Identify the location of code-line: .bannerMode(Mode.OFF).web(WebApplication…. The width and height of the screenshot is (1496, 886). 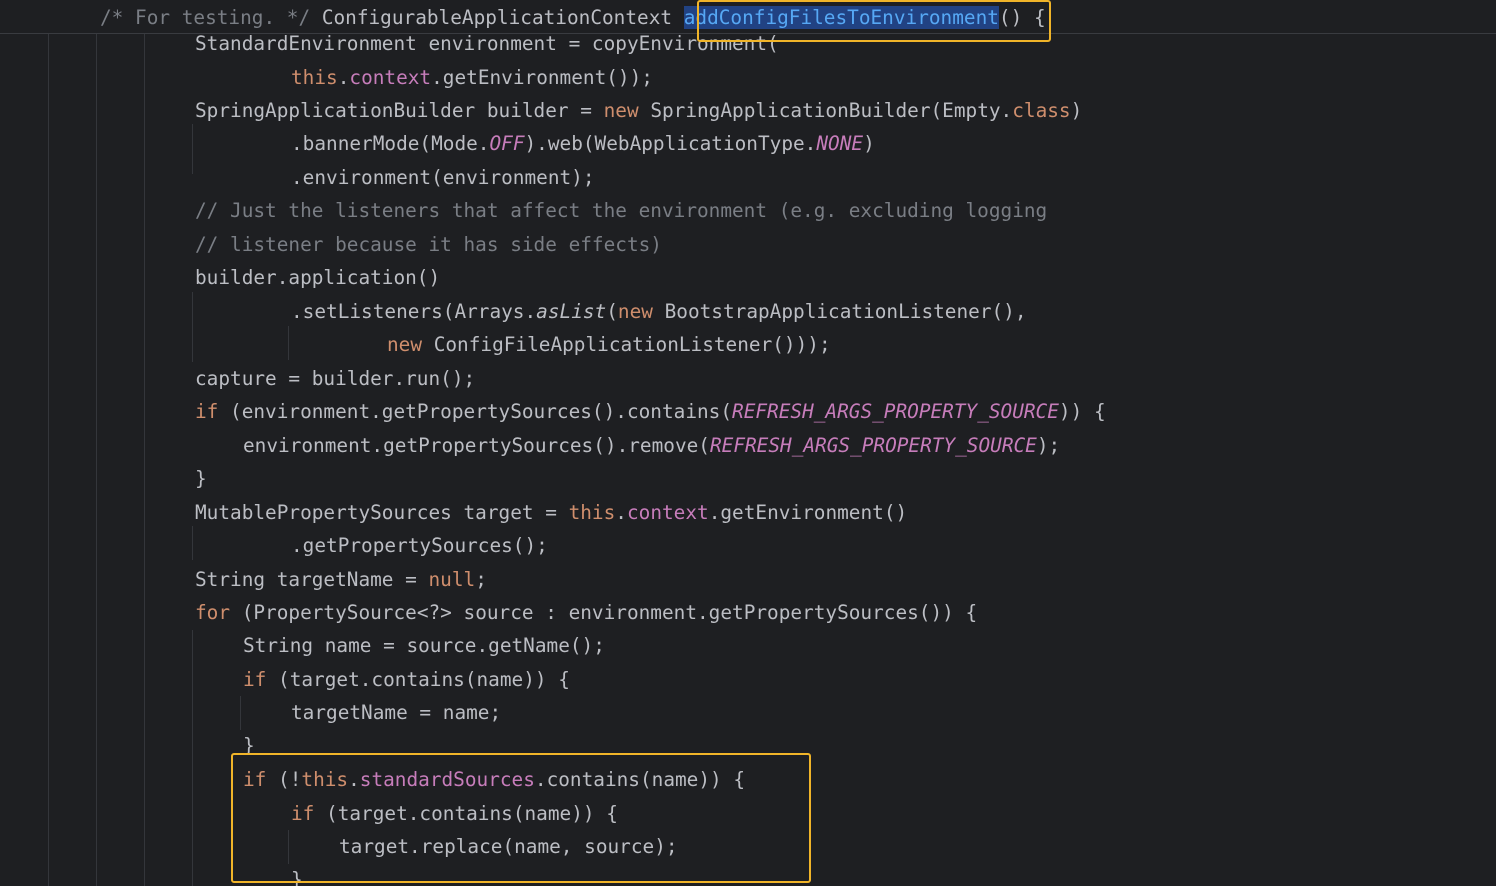
(583, 144).